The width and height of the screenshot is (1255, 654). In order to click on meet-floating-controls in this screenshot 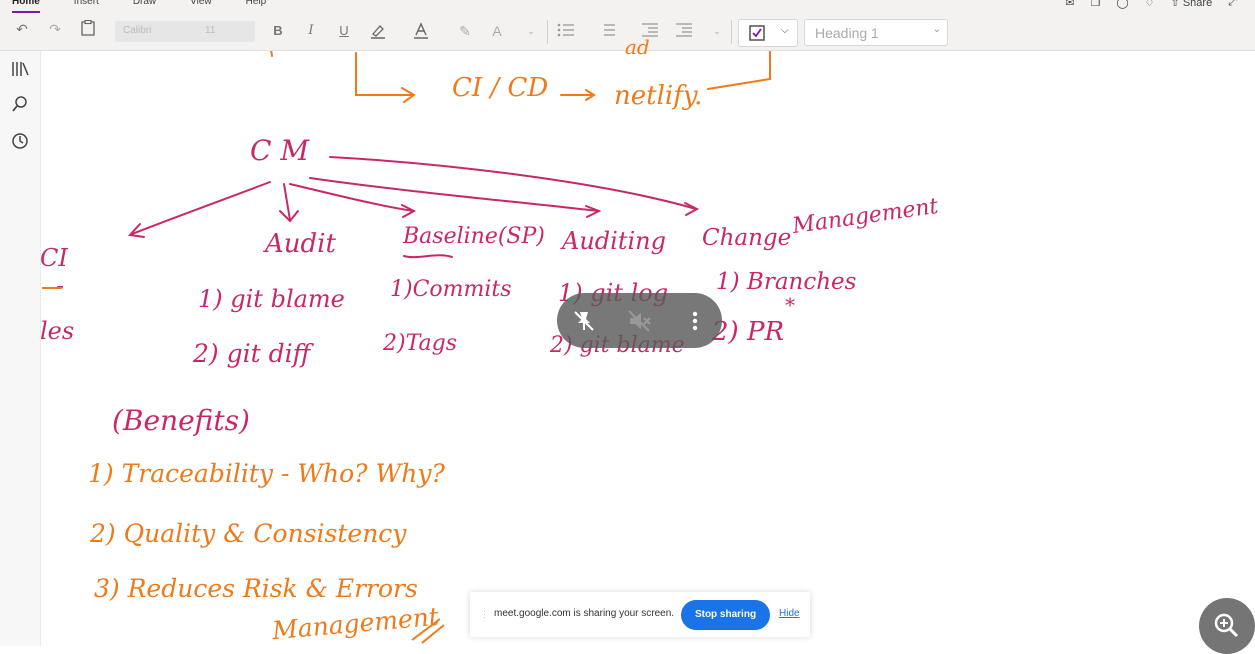, I will do `click(639, 320)`.